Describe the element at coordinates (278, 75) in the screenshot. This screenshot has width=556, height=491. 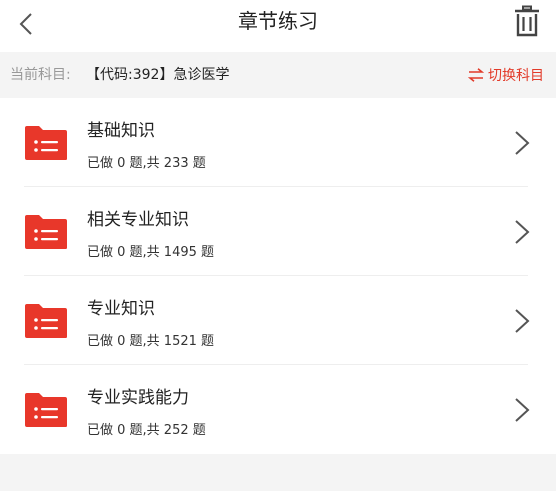
I see `subject-bar: 当前科目: 【代码:392】急诊医学 切换科目` at that location.